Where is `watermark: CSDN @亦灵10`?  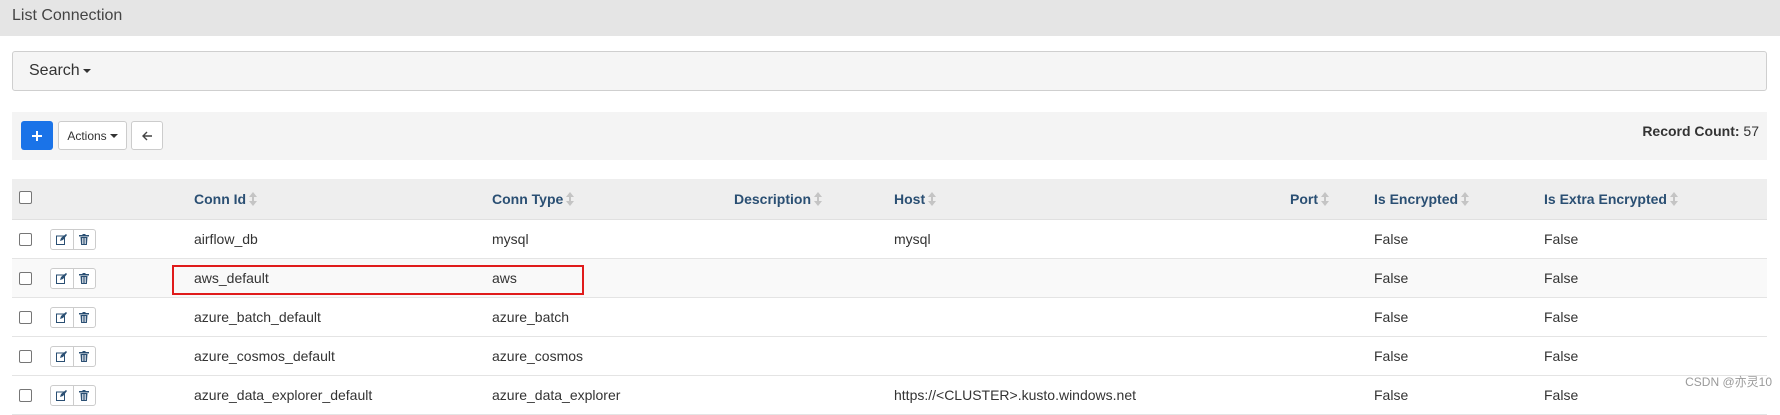 watermark: CSDN @亦灵10 is located at coordinates (1728, 382).